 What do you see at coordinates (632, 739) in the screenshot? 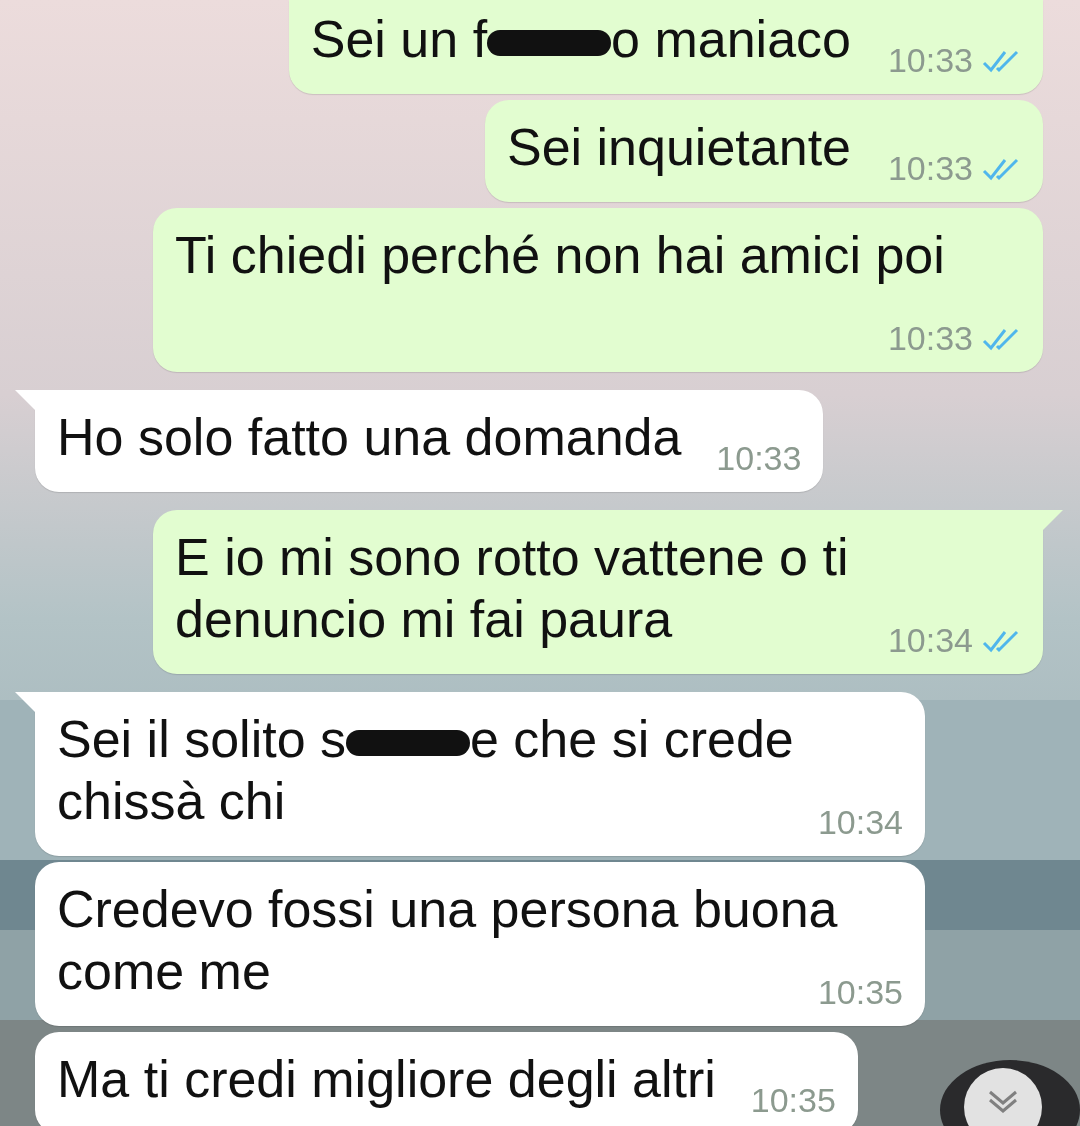
I see `message-text: e che si crede` at bounding box center [632, 739].